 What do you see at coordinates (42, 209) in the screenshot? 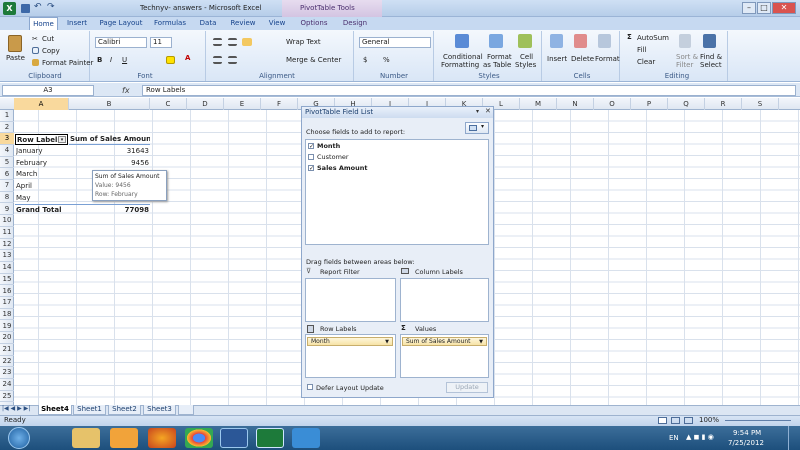
I see `grand-total-label: Grand Total` at bounding box center [42, 209].